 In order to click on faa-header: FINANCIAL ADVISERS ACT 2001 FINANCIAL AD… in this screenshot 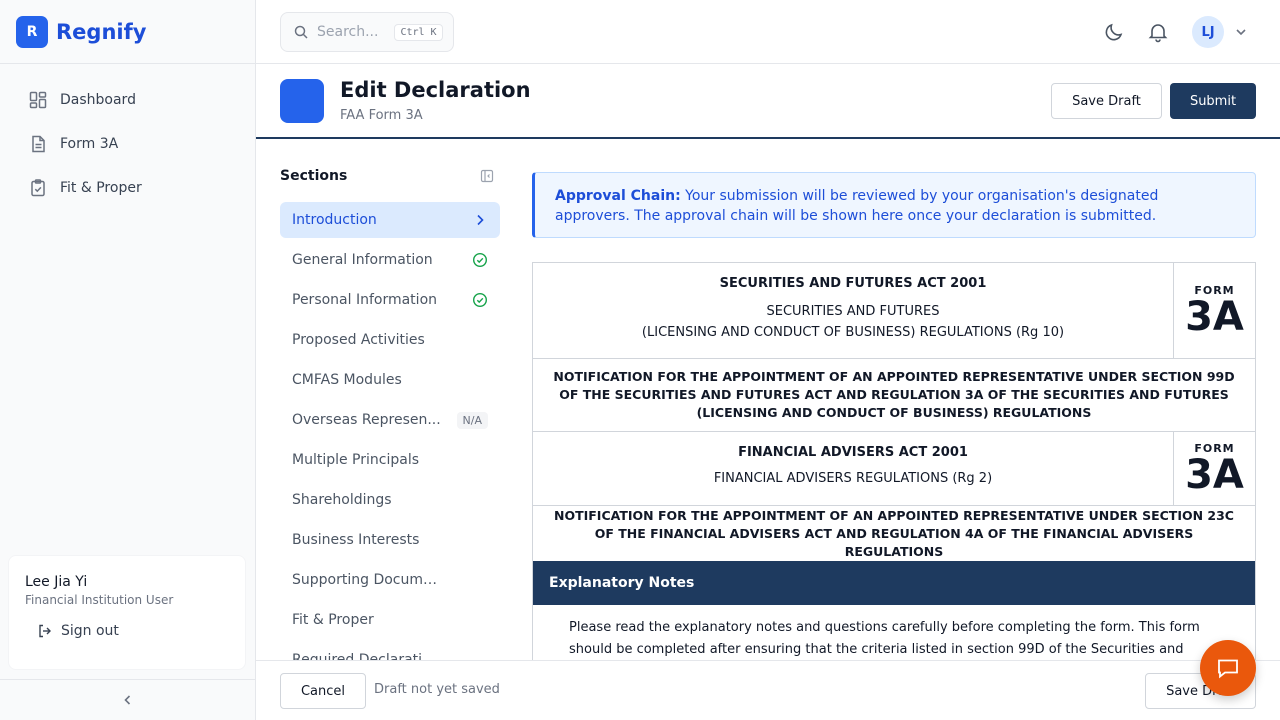, I will do `click(853, 468)`.